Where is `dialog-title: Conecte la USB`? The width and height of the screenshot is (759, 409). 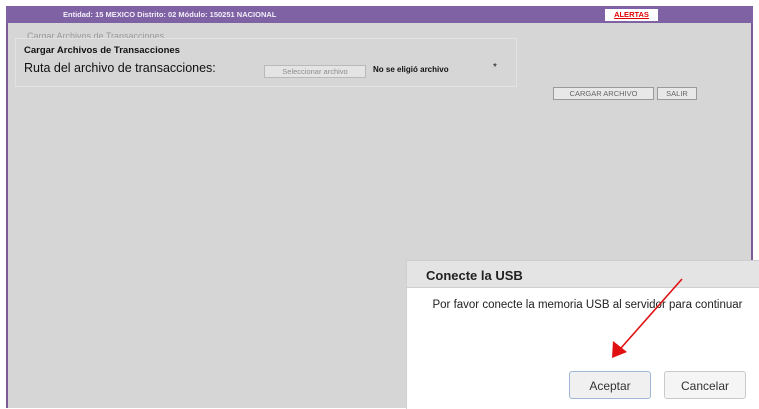 dialog-title: Conecte la USB is located at coordinates (474, 275).